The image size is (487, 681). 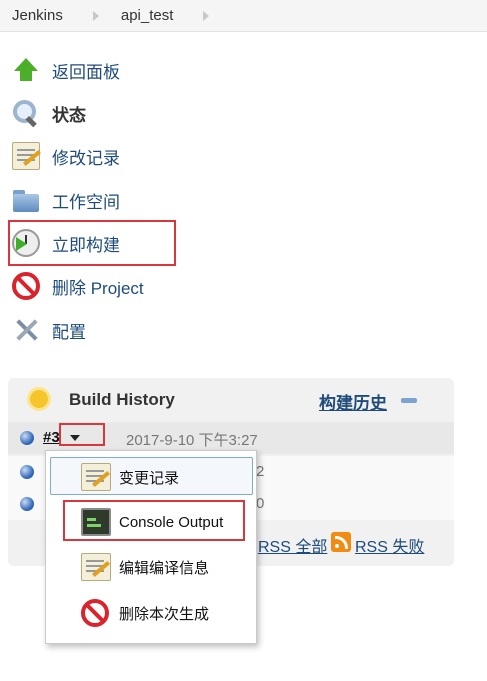 I want to click on breadcrumb-chevron-icon, so click(x=206, y=15).